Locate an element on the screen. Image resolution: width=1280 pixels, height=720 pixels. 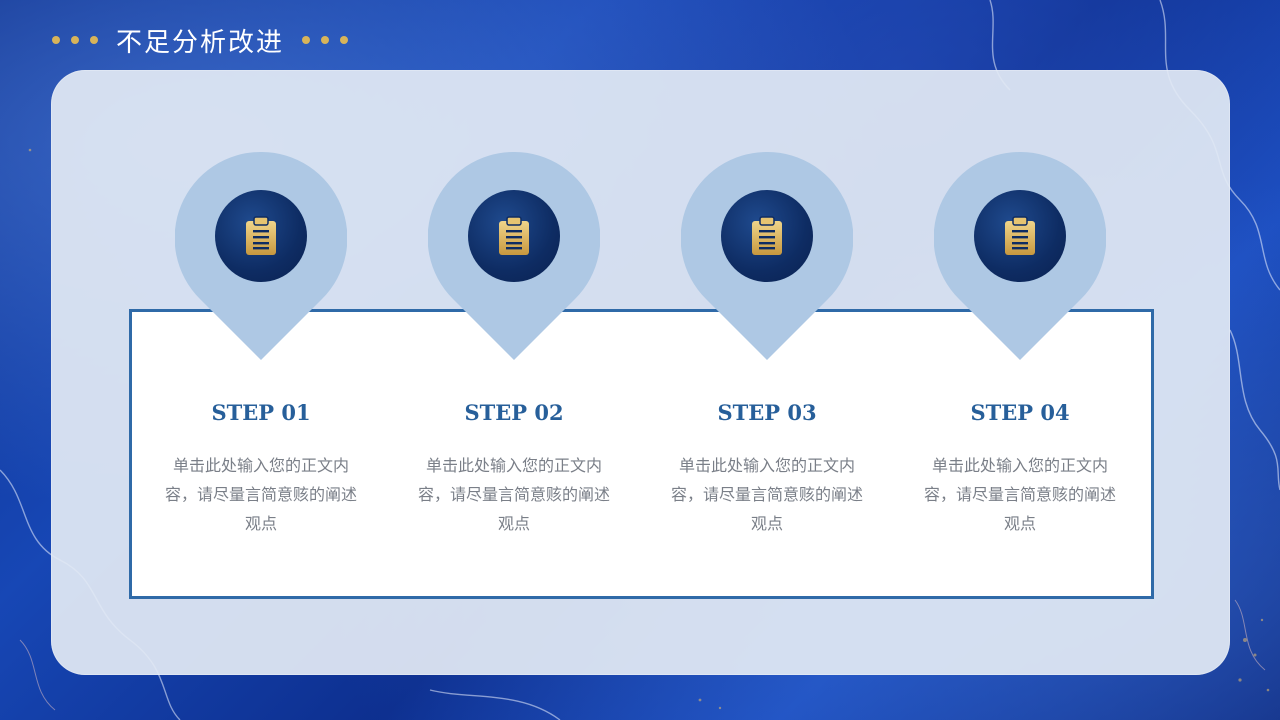
step-card-2: STEP 02 单击此处输入您的正文内容，请尽量言简意赅的阐述观点 is located at coordinates (514, 352).